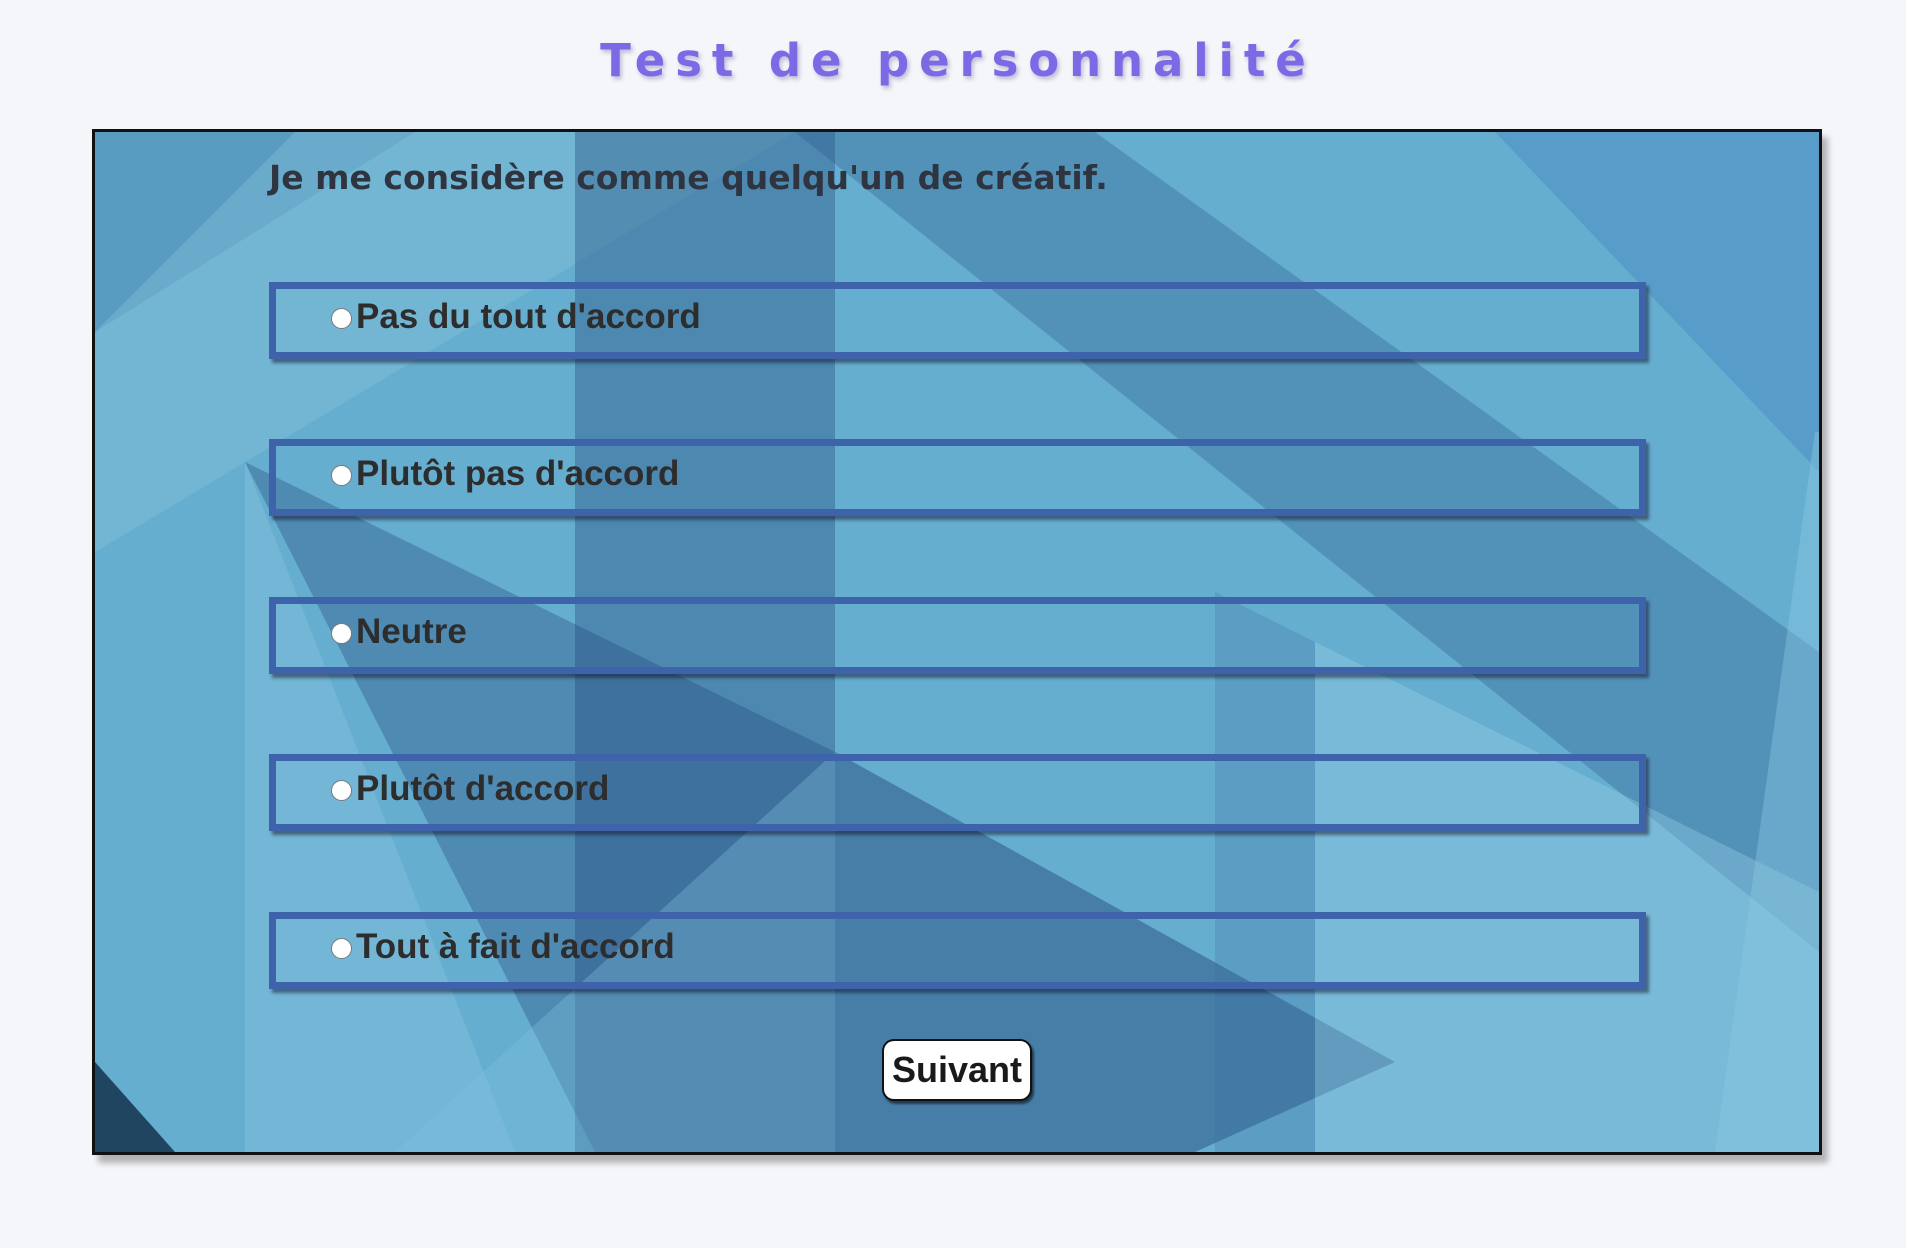  Describe the element at coordinates (957, 477) in the screenshot. I see `option-plutot-pas-d-accord: Plutôt pas d'accord` at that location.